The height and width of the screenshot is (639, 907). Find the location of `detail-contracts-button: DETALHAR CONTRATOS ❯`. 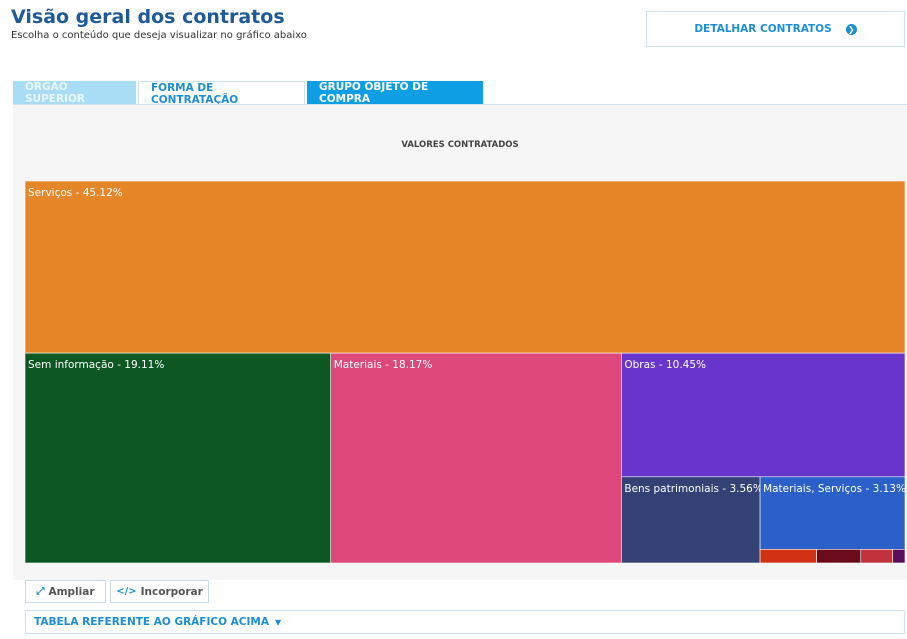

detail-contracts-button: DETALHAR CONTRATOS ❯ is located at coordinates (775, 29).